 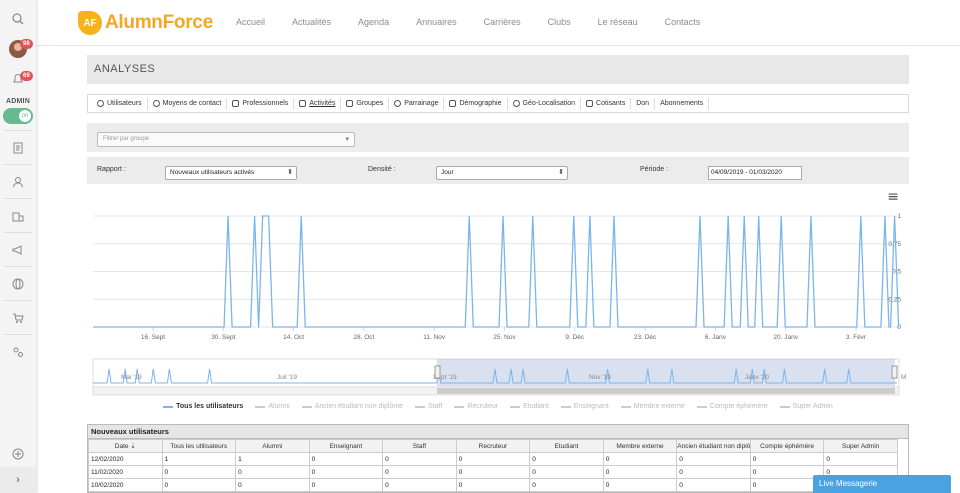 I want to click on legend-label: Compte éphémère, so click(x=738, y=406).